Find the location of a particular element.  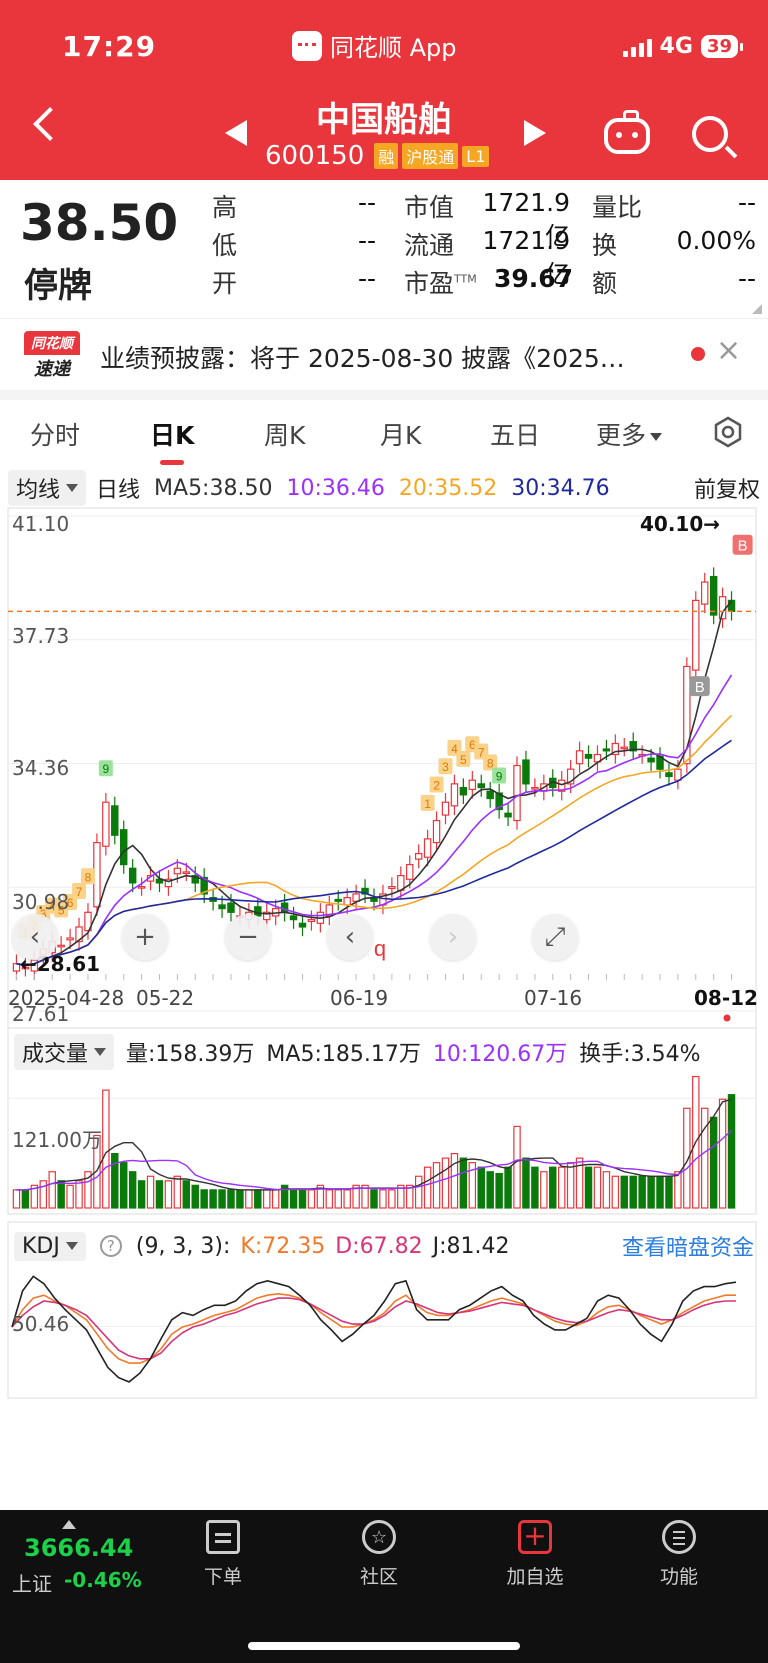

news-logo: 同花顺 速递 is located at coordinates (52, 355).